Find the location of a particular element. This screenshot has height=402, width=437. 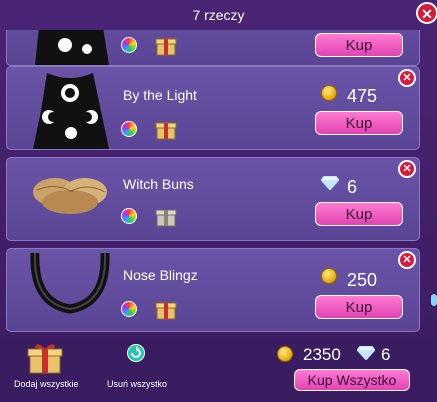

item-hair-image is located at coordinates (70, 196).